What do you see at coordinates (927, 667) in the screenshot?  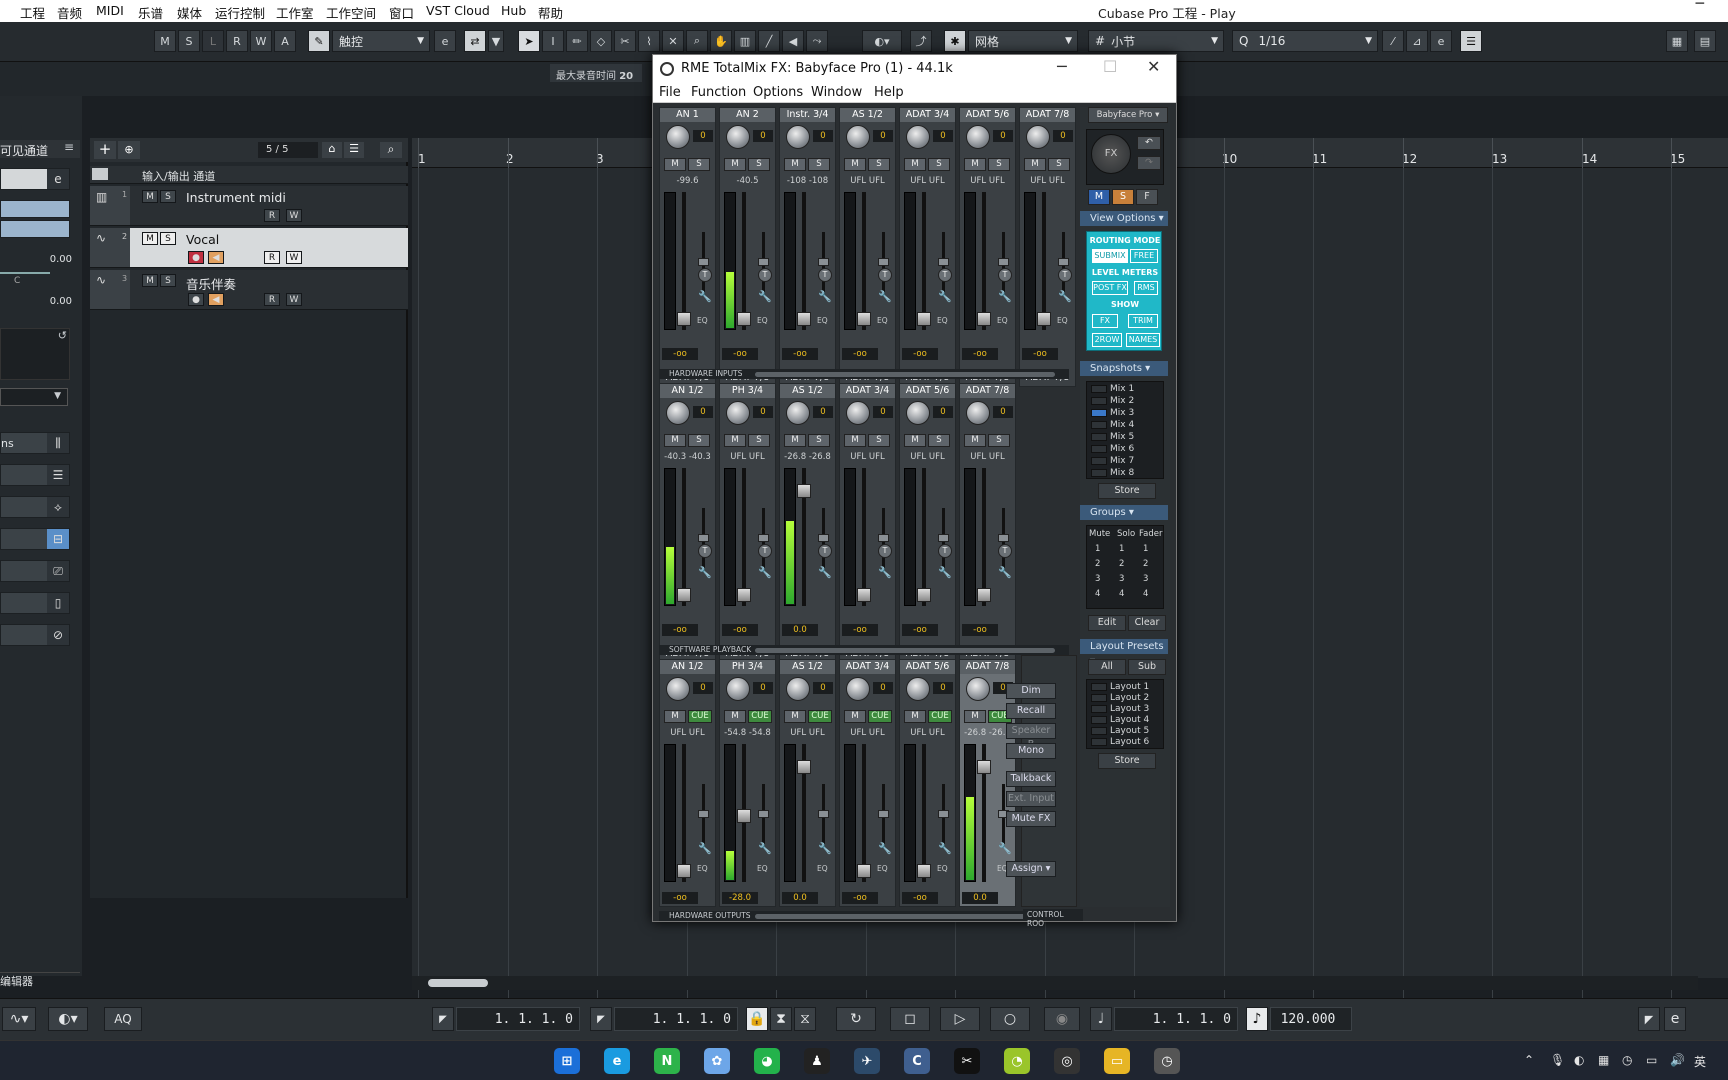 I see `channel-label: ADAT 5/6` at bounding box center [927, 667].